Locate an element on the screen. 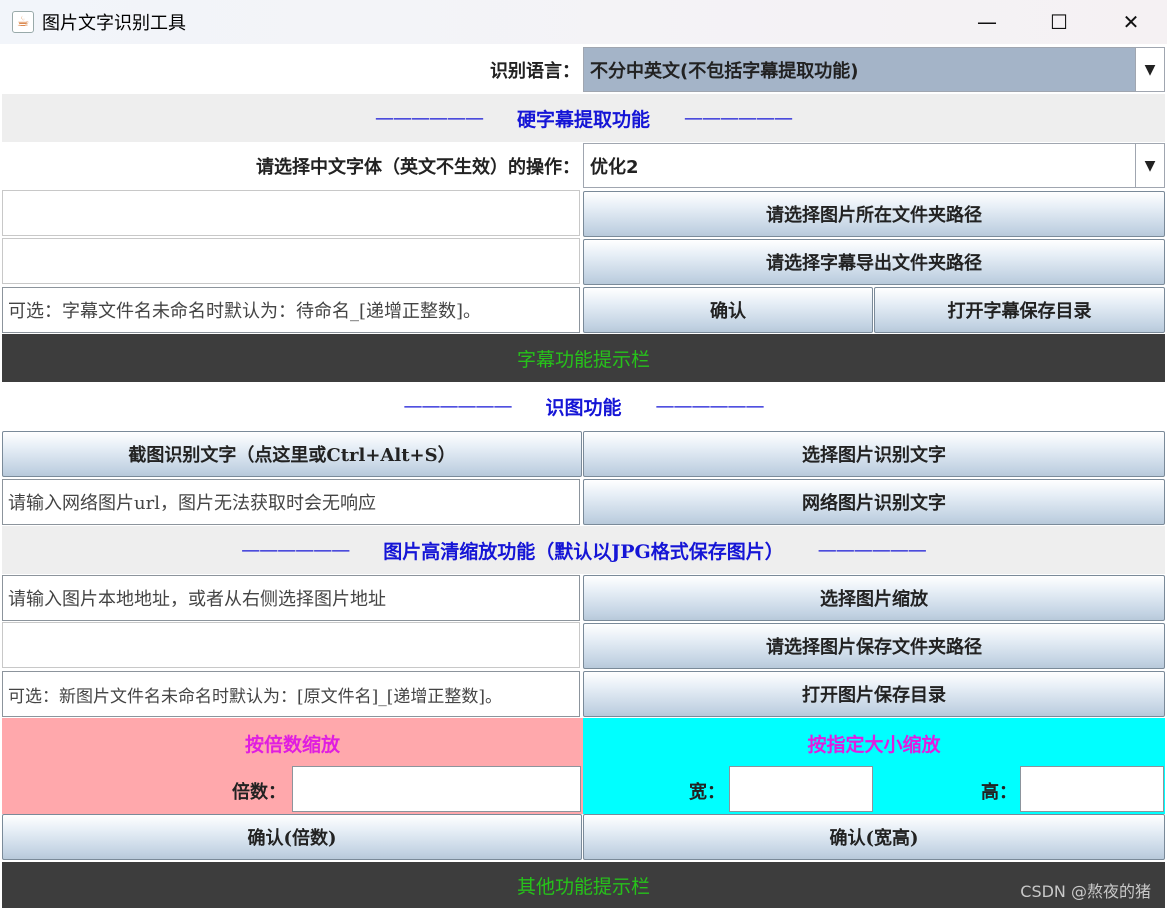 Image resolution: width=1167 pixels, height=910 pixels. image-dir-row: 请选择图片所在文件夹路径 is located at coordinates (583, 214).